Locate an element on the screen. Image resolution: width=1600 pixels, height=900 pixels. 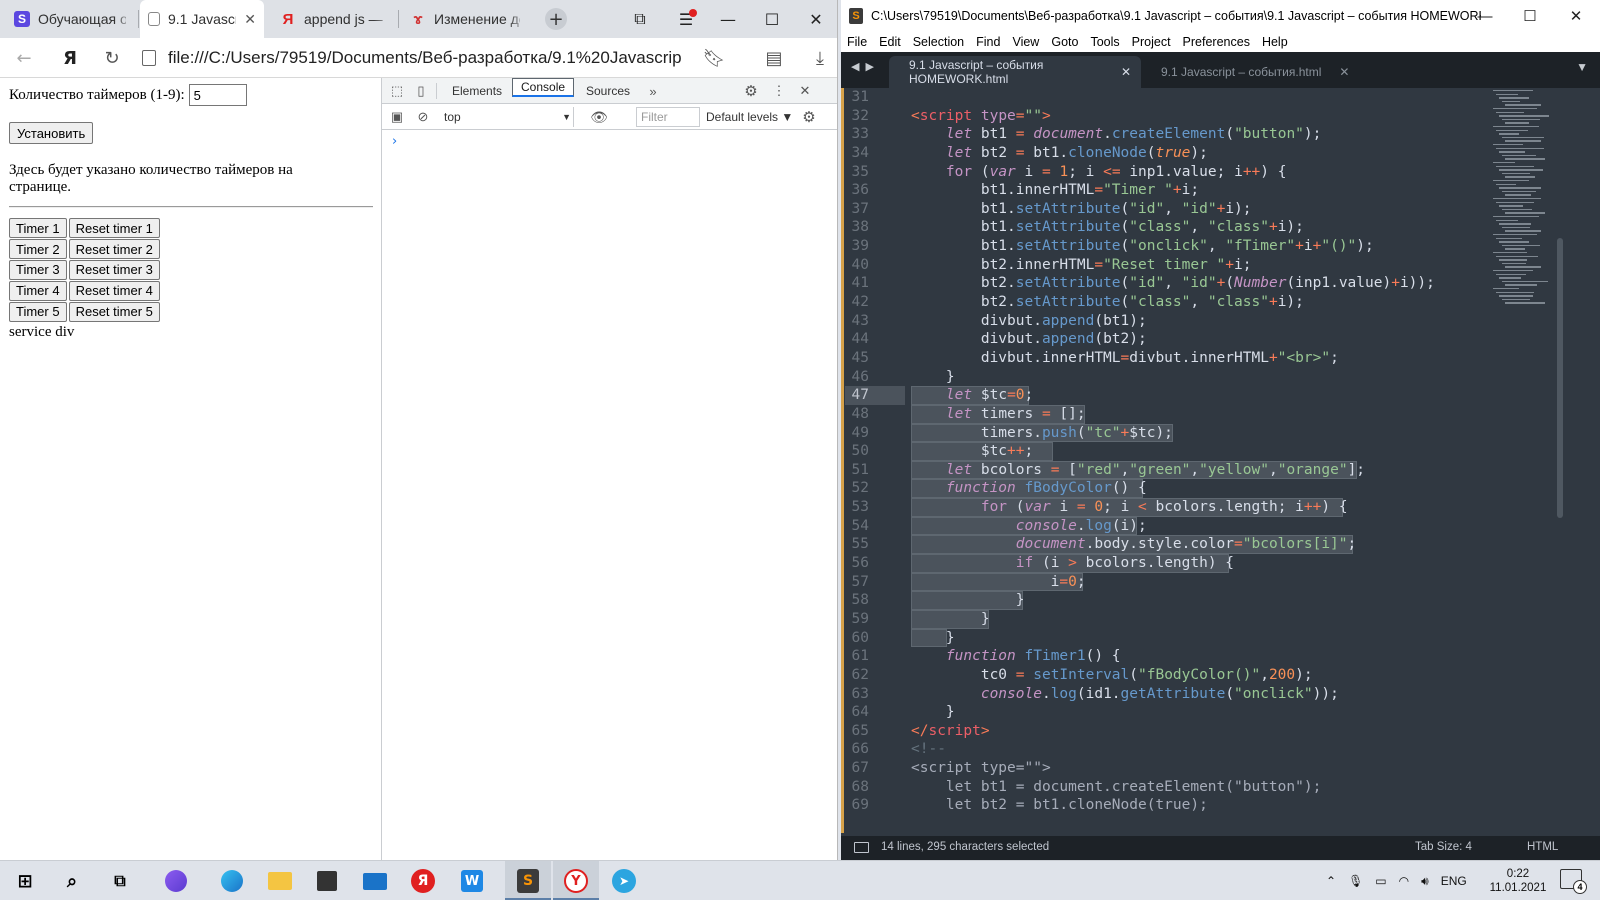
wifi-icon: ◠ is located at coordinates (1404, 881).